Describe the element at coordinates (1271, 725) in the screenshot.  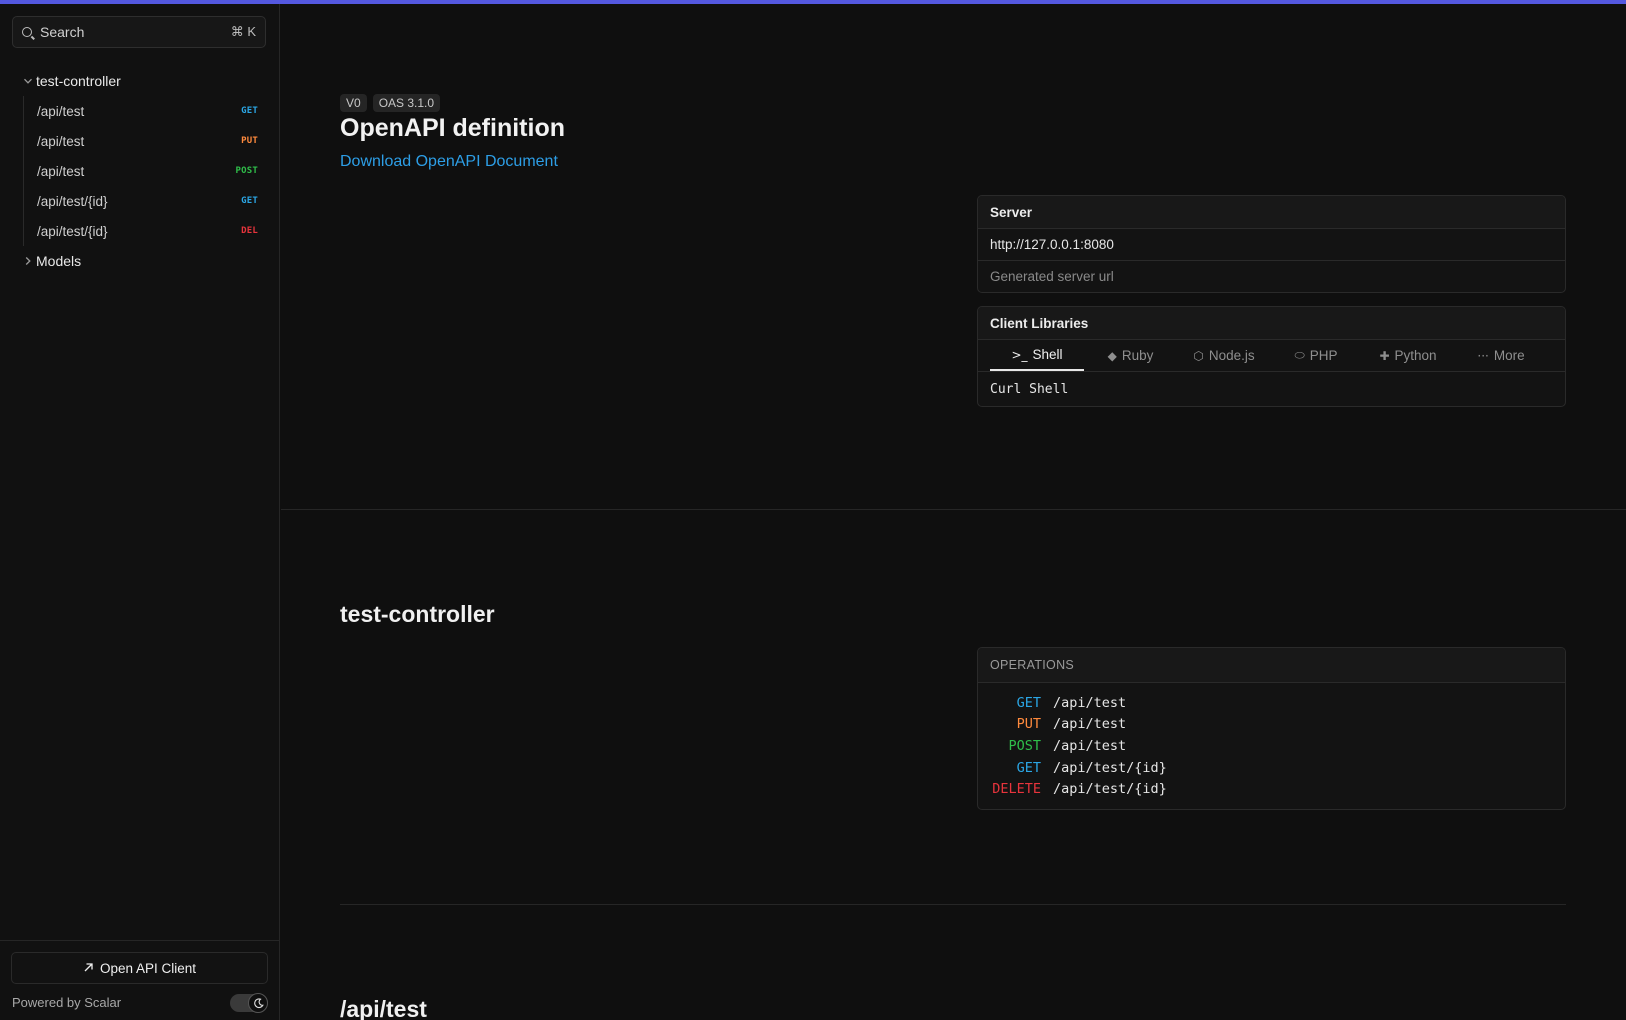
I see `operation-row: PUT /api/test` at that location.